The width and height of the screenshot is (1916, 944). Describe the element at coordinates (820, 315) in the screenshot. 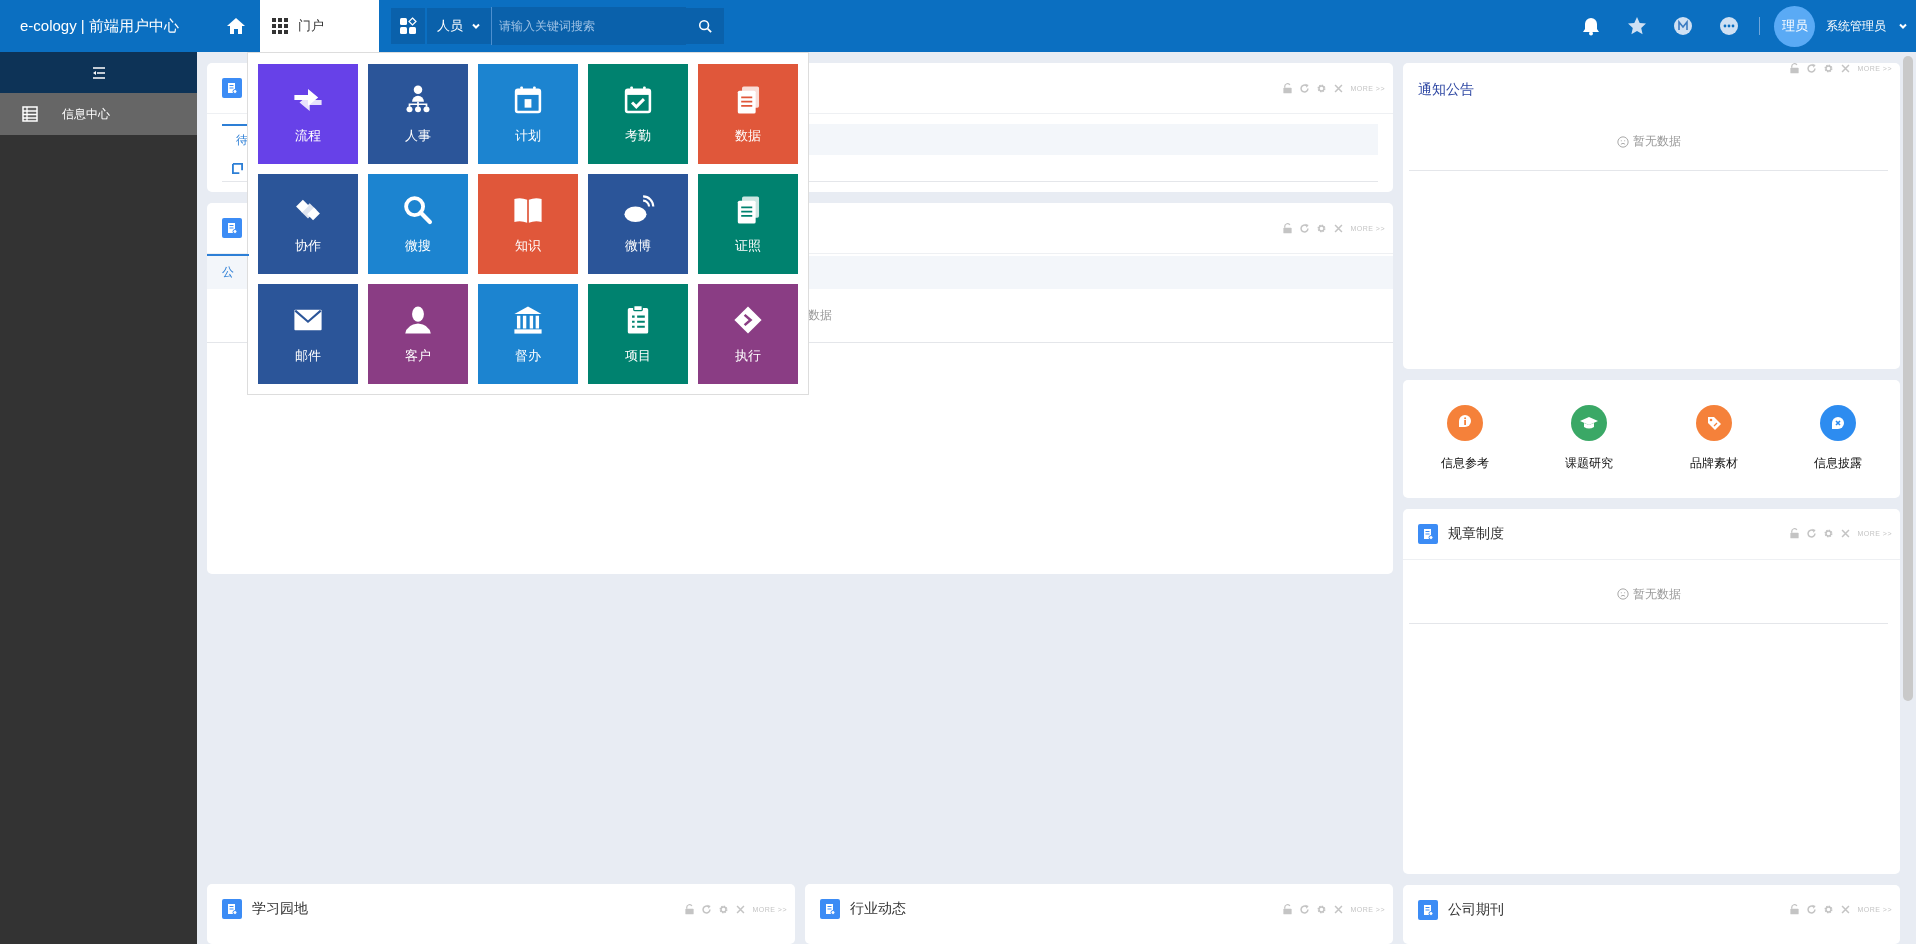

I see `empty-message: 数据` at that location.